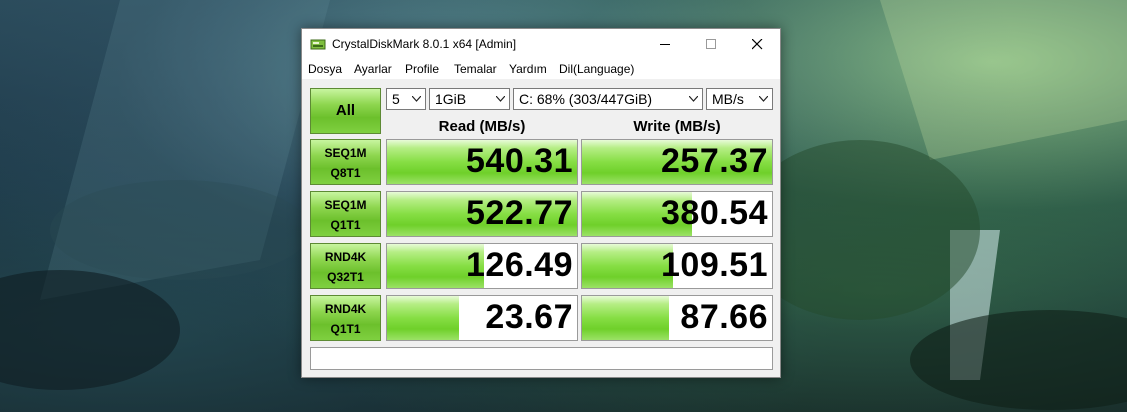 The width and height of the screenshot is (1127, 412). Describe the element at coordinates (519, 161) in the screenshot. I see `read-value: 540.31` at that location.